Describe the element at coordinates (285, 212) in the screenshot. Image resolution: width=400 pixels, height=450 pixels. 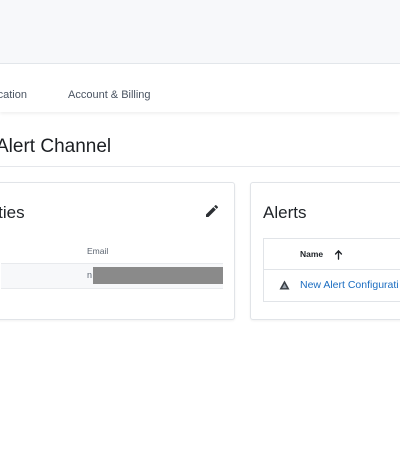
I see `alerts-card-title: Alerts` at that location.